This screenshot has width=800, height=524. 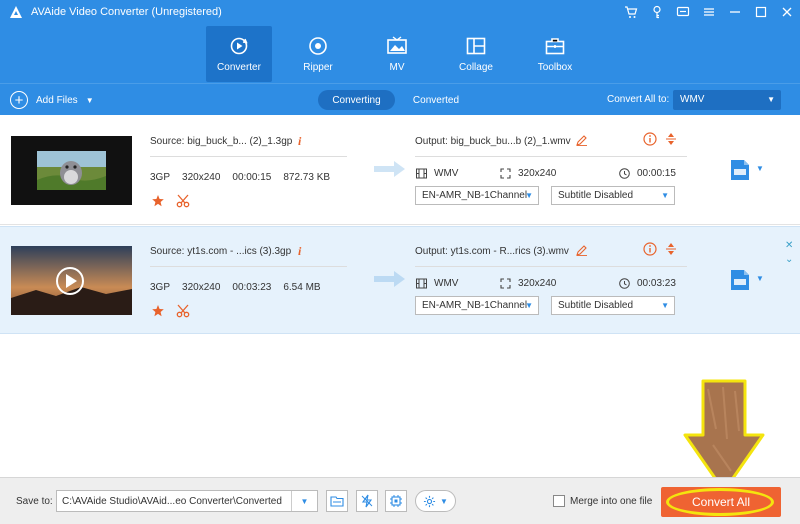 What do you see at coordinates (397, 45) in the screenshot?
I see `mv-icon` at bounding box center [397, 45].